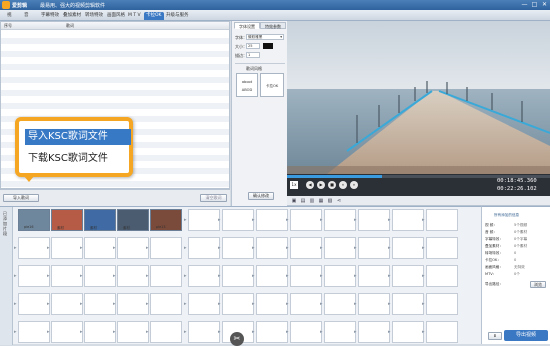 The image size is (550, 346). What do you see at coordinates (6, 276) in the screenshot?
I see `timeline-side-tab: 已添加片段` at bounding box center [6, 276].